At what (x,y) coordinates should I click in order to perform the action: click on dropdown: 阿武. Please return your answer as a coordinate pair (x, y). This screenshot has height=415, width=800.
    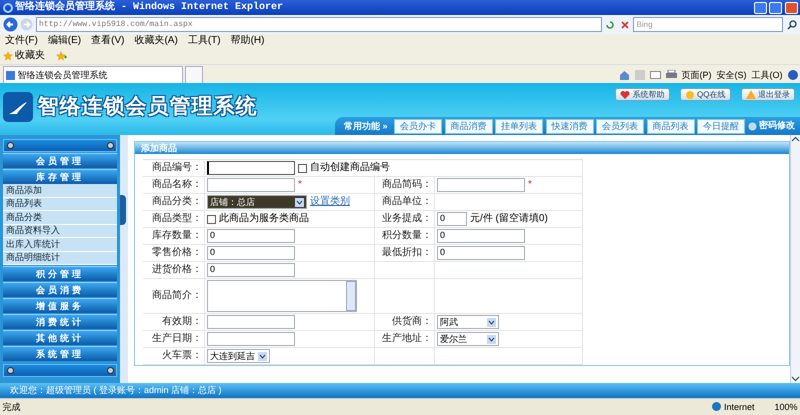
    Looking at the image, I should click on (468, 322).